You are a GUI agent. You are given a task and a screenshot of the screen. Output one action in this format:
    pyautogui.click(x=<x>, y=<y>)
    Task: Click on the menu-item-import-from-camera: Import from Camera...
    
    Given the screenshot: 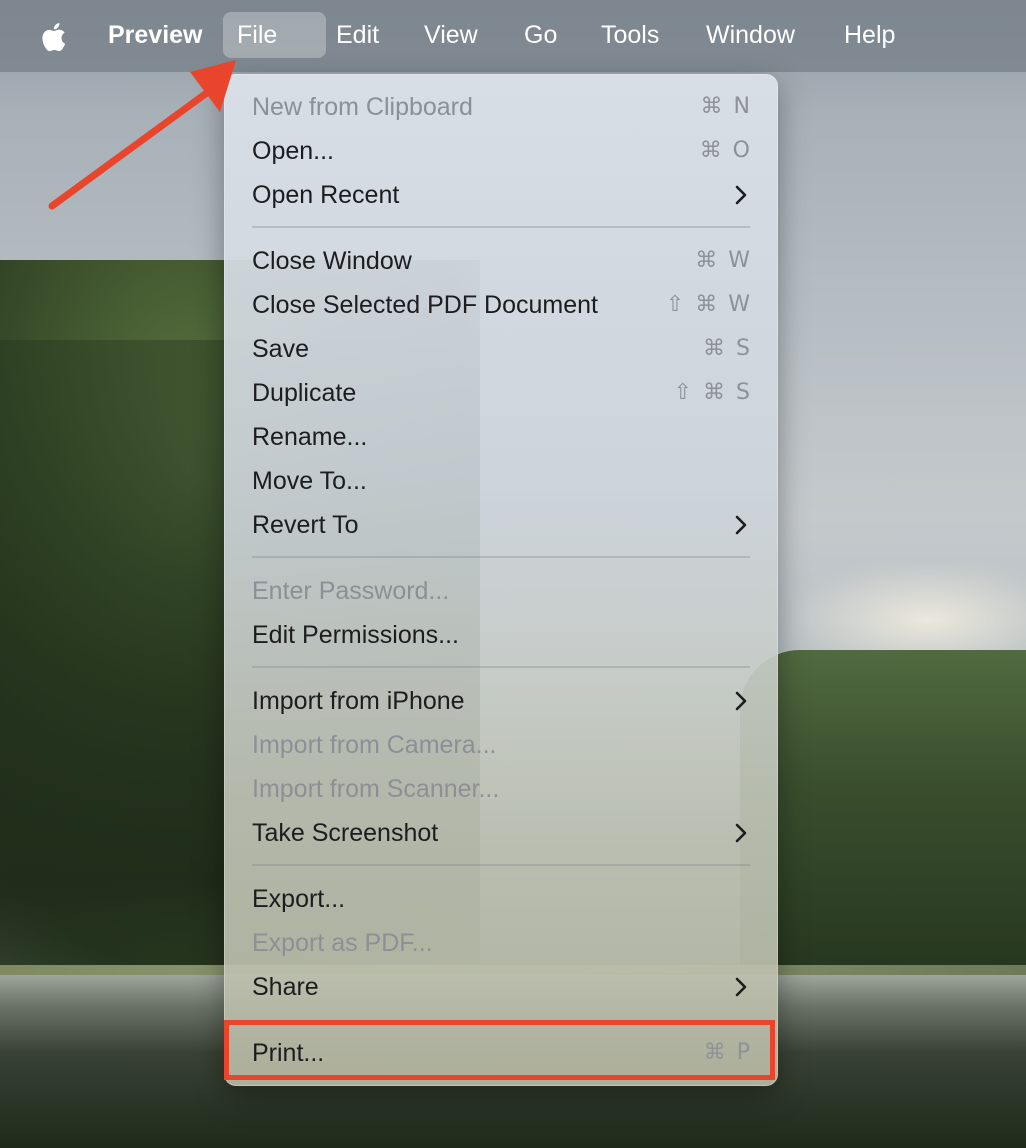 What is the action you would take?
    pyautogui.click(x=501, y=745)
    